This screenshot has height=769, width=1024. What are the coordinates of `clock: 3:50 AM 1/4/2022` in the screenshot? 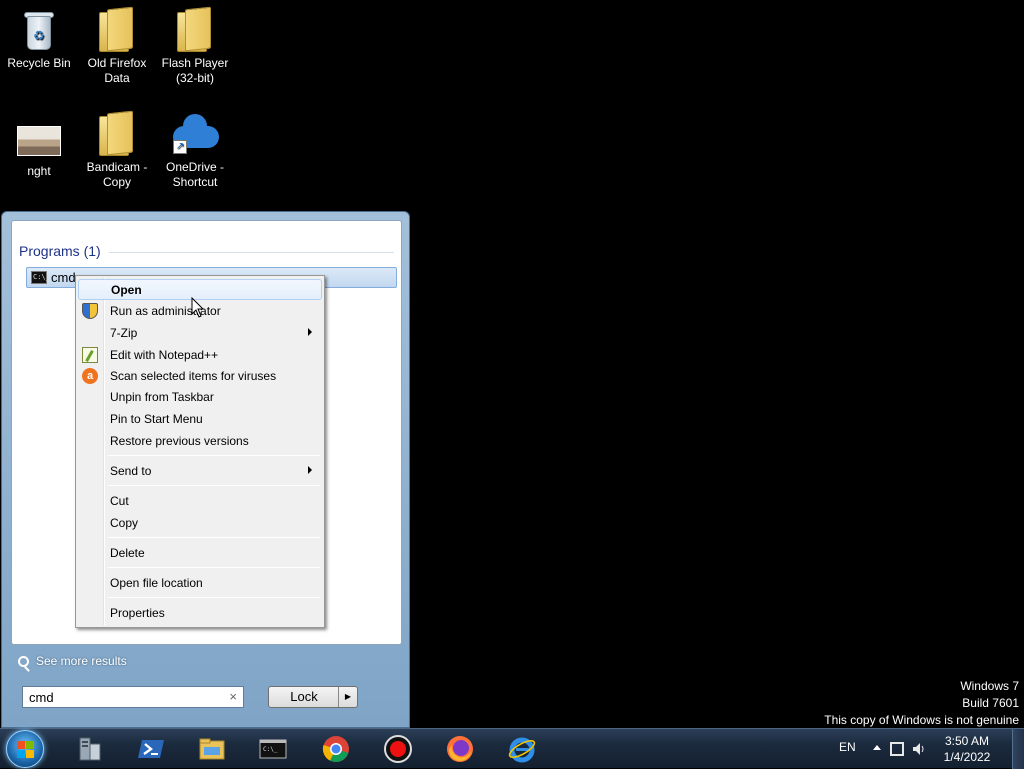 It's located at (967, 749).